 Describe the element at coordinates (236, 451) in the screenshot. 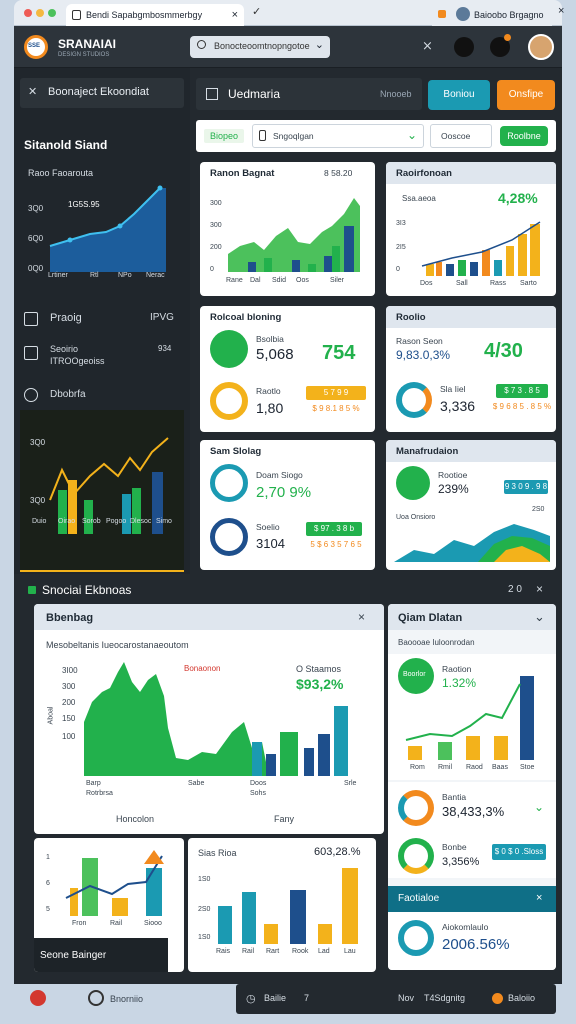

I see `card-title: Sam Slolag` at that location.